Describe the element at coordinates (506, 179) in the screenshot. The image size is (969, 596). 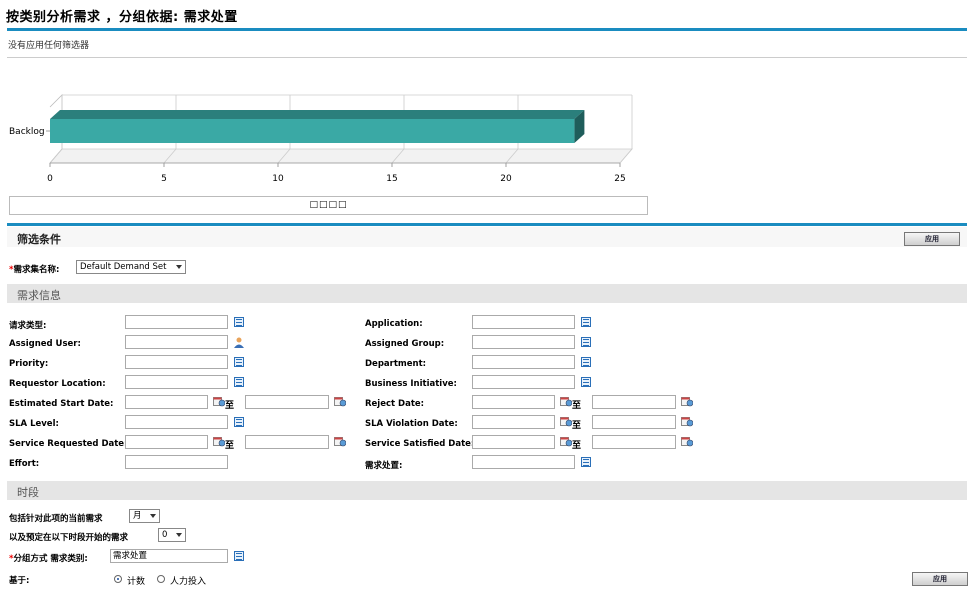
I see `x-tick-label: 20` at that location.